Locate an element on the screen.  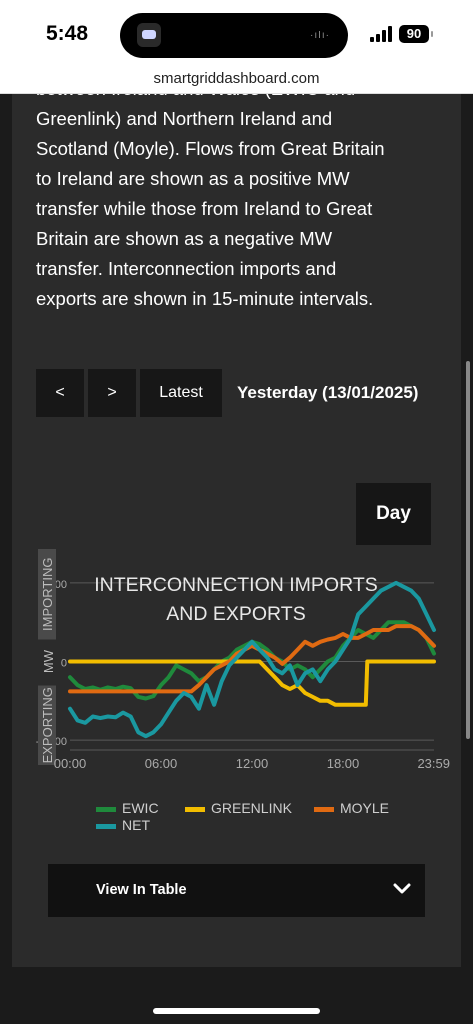
legend-label: MOYLE is located at coordinates (364, 808).